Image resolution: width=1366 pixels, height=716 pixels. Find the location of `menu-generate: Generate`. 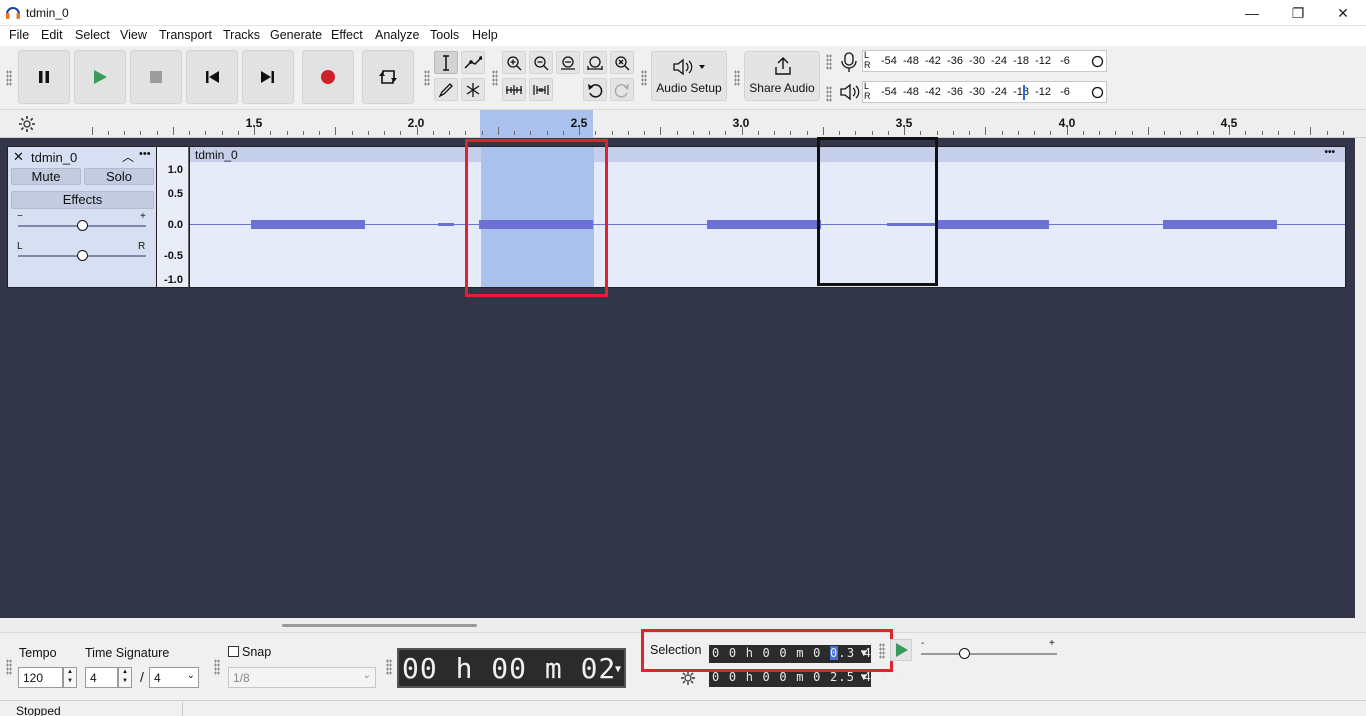

menu-generate: Generate is located at coordinates (296, 35).